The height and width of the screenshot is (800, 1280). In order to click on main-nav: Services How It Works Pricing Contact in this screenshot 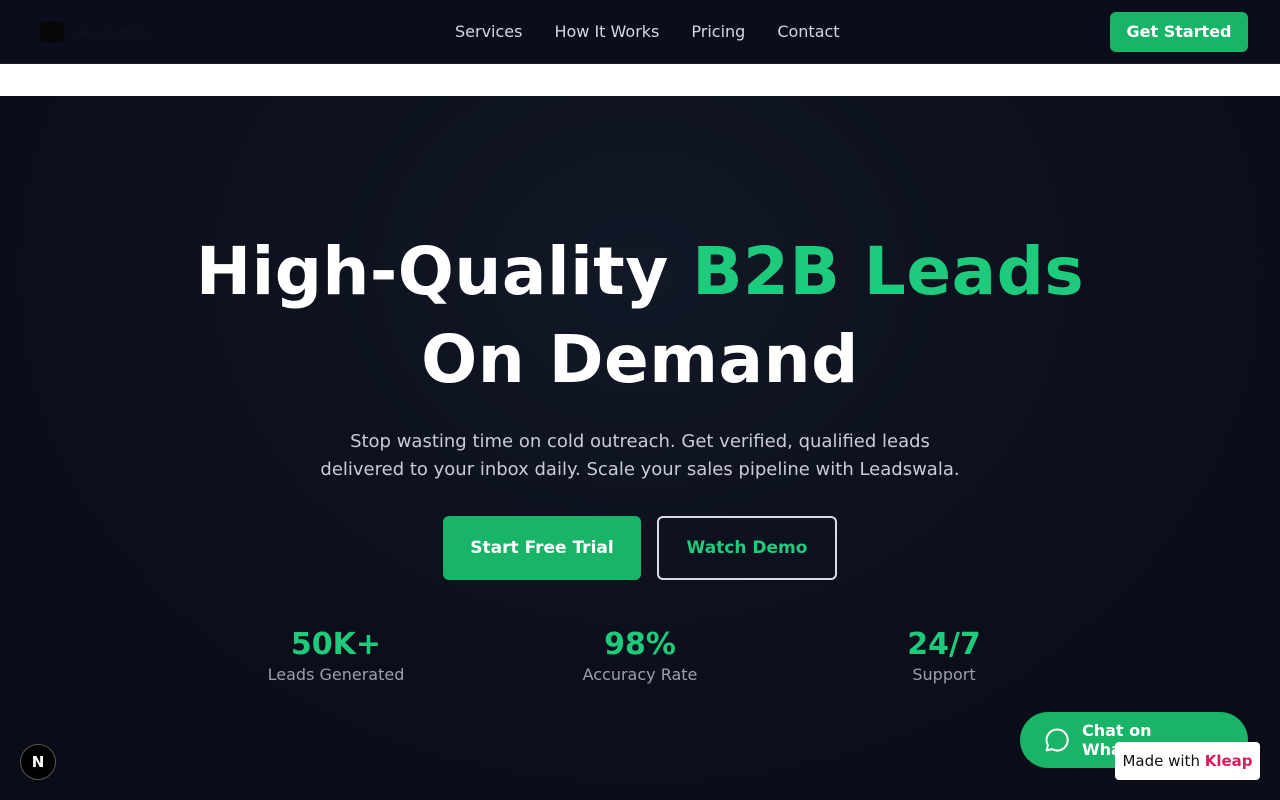, I will do `click(647, 32)`.